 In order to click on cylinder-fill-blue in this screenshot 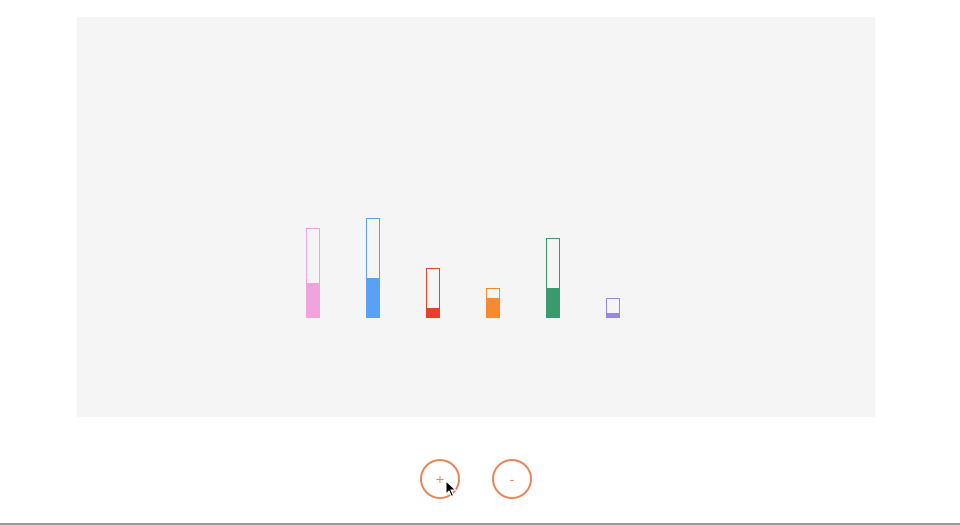, I will do `click(373, 298)`.